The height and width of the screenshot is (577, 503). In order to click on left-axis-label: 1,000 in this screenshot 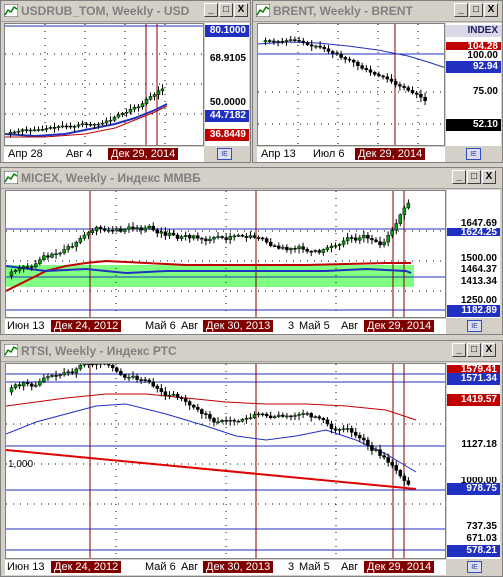, I will do `click(21, 464)`.